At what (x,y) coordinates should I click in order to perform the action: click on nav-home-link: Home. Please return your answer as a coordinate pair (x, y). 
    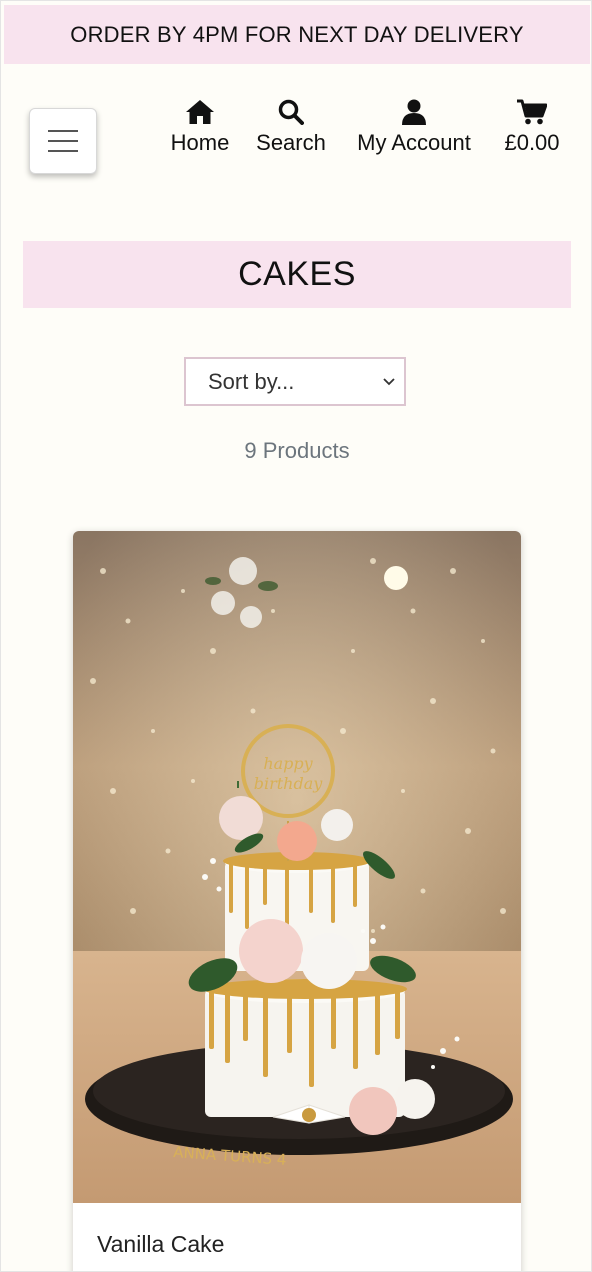
    Looking at the image, I should click on (200, 126).